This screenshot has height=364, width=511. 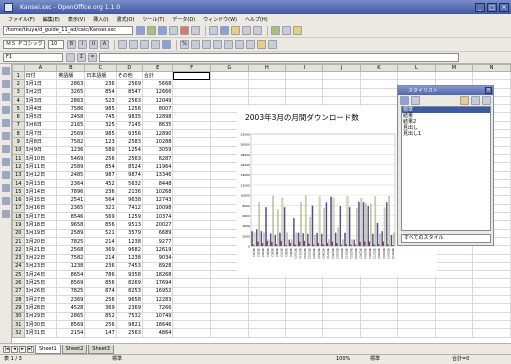 I want to click on row-header: 21, so click(x=18, y=241).